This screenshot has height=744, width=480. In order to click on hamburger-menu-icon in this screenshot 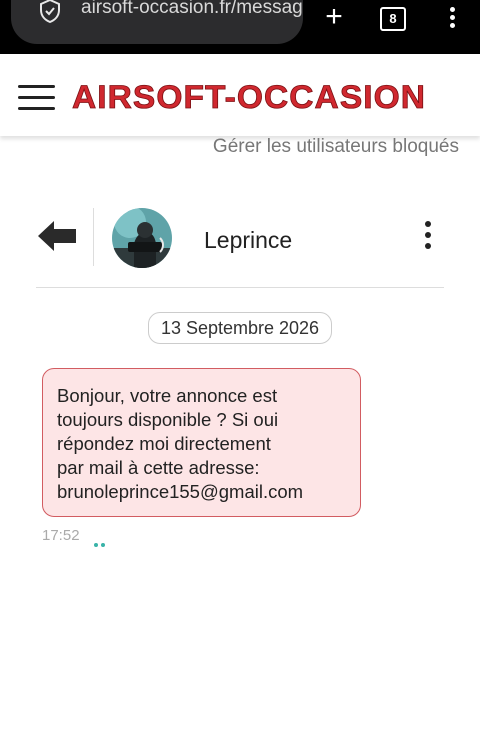, I will do `click(36, 97)`.